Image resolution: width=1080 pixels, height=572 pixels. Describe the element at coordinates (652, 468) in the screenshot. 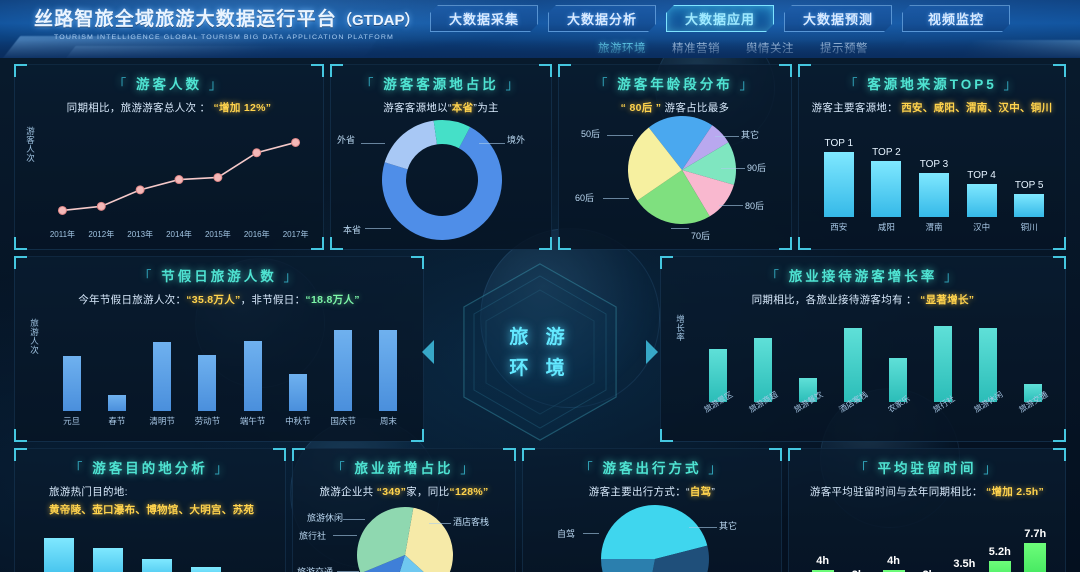

I see `panel-travelmode-title-text: 游客出行方式` at that location.